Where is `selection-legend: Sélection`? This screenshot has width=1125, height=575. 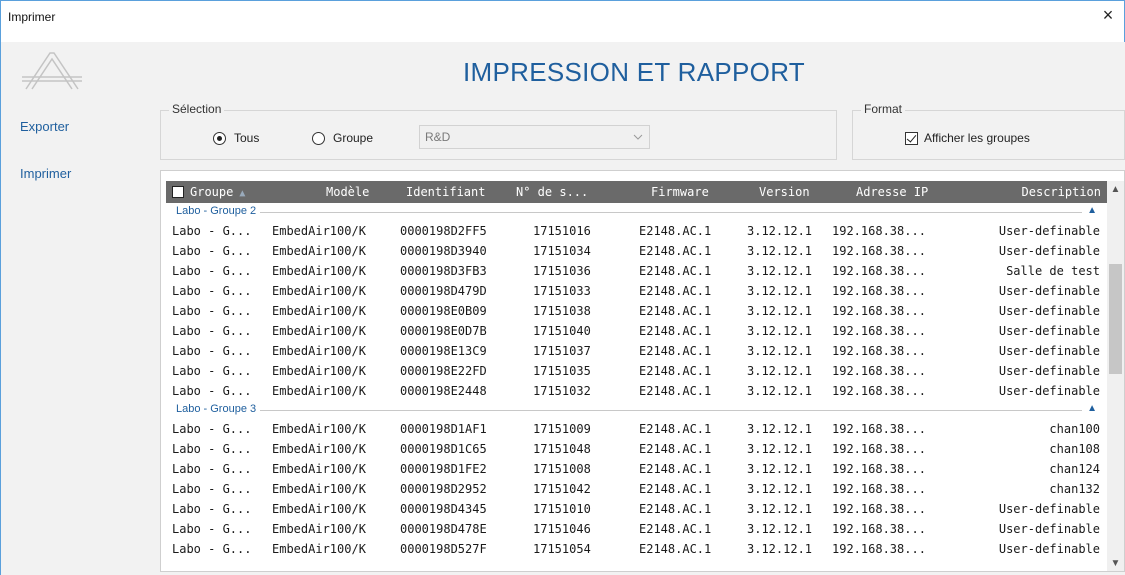 selection-legend: Sélection is located at coordinates (197, 109).